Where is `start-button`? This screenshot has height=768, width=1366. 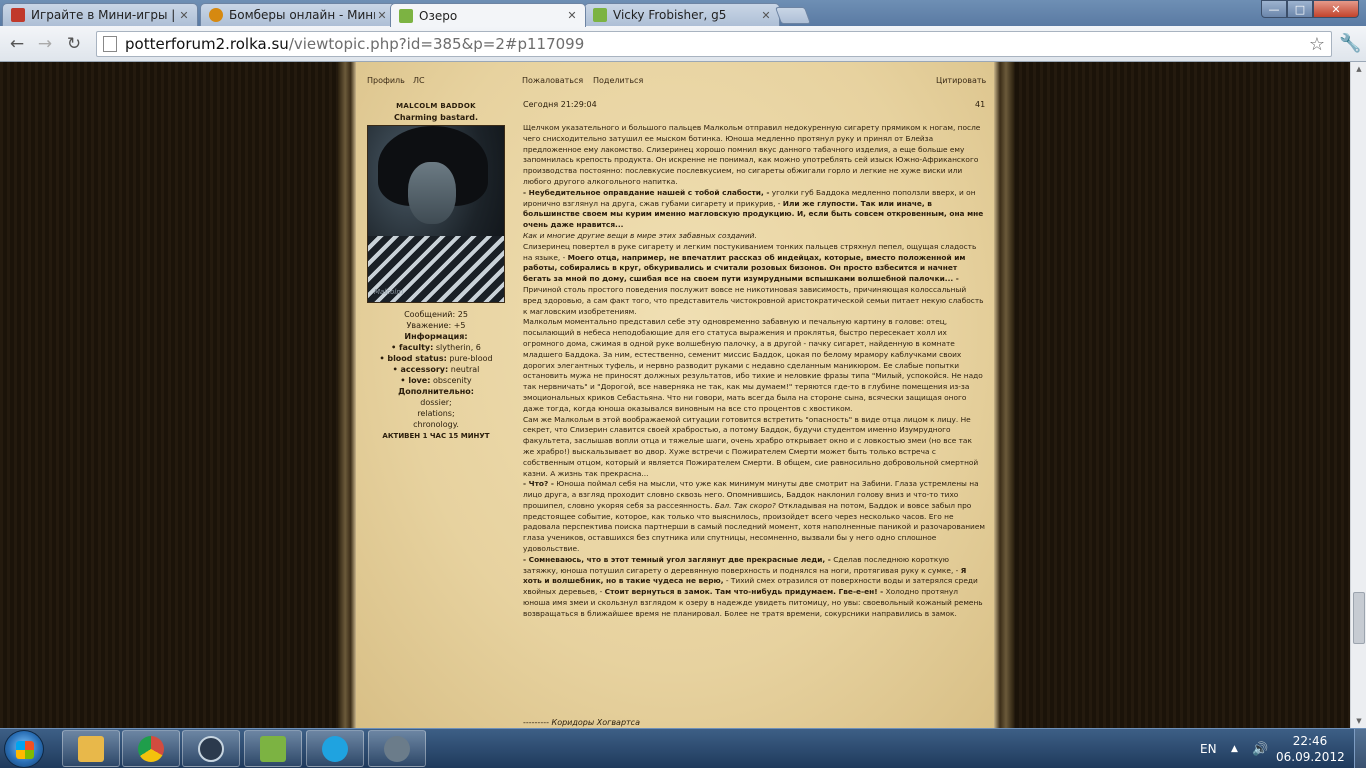
start-button is located at coordinates (24, 749).